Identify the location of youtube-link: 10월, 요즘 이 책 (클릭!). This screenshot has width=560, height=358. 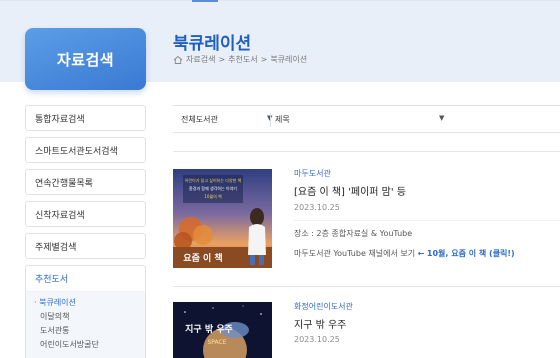
(471, 253).